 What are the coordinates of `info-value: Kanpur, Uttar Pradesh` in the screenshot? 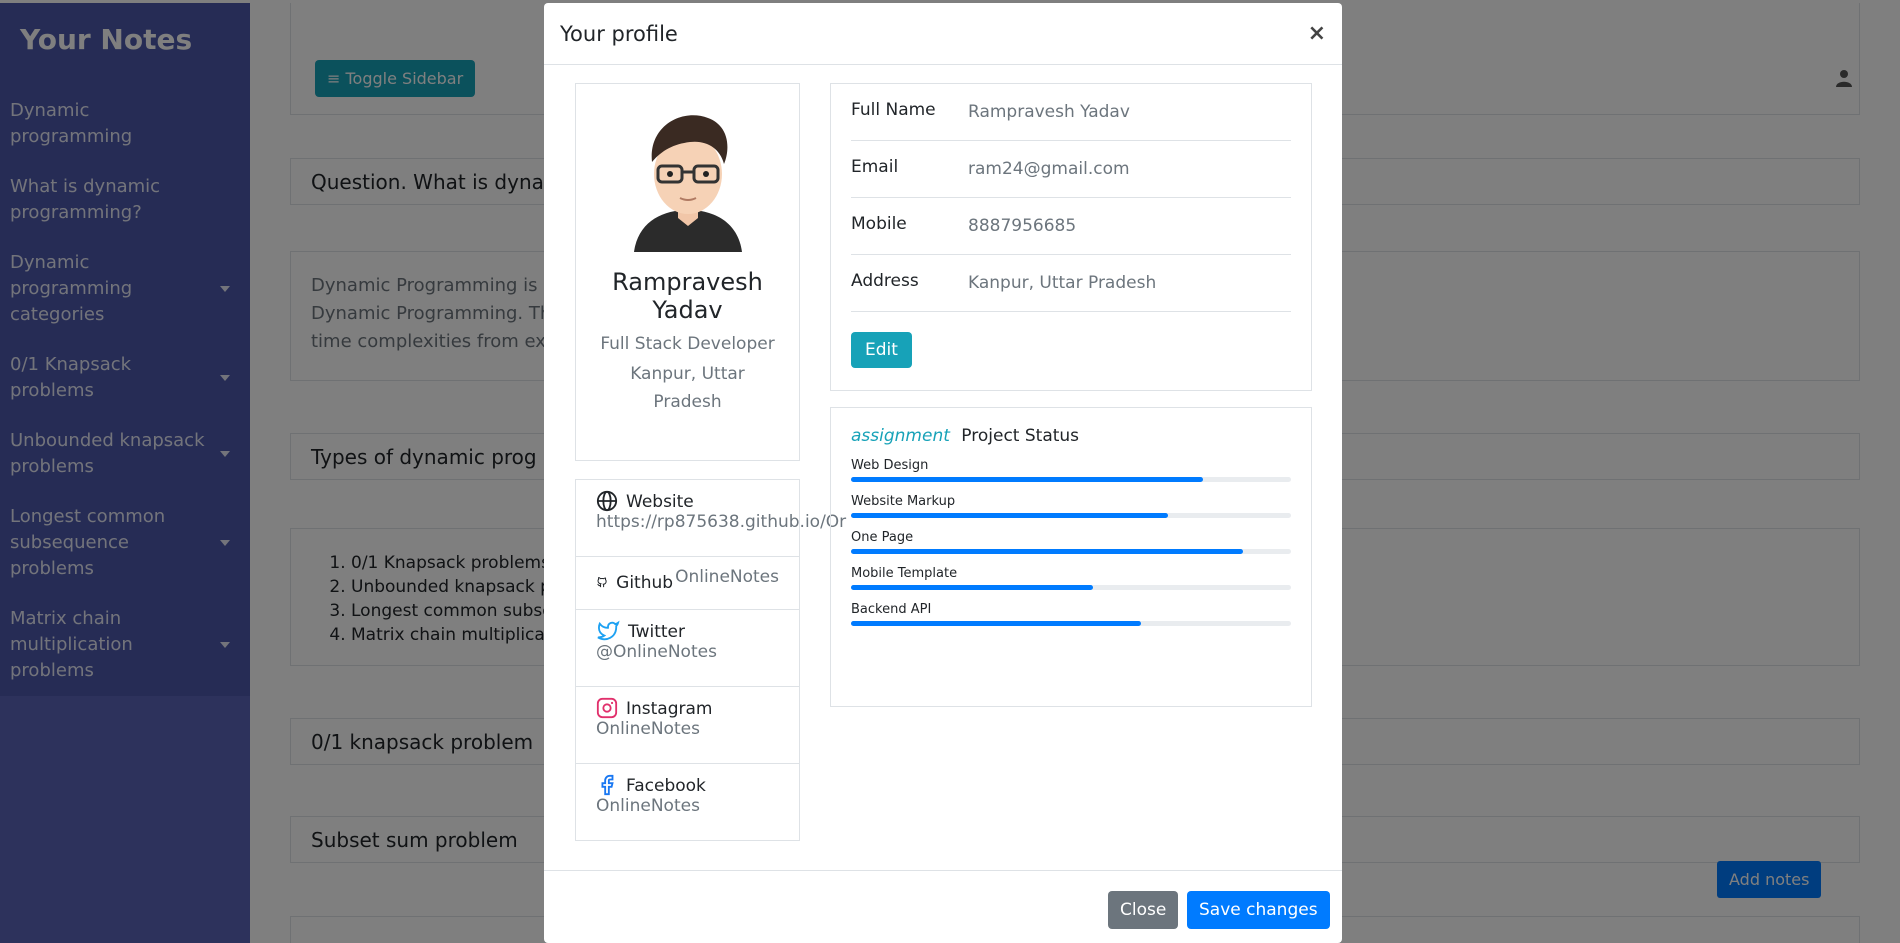 It's located at (1062, 283).